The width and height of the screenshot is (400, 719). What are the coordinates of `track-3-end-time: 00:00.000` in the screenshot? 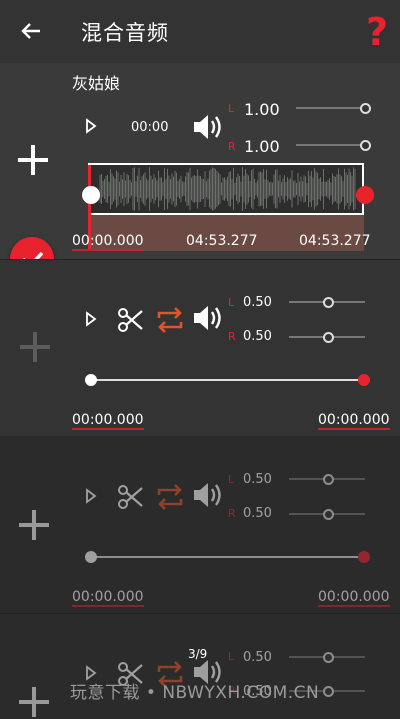 It's located at (354, 598).